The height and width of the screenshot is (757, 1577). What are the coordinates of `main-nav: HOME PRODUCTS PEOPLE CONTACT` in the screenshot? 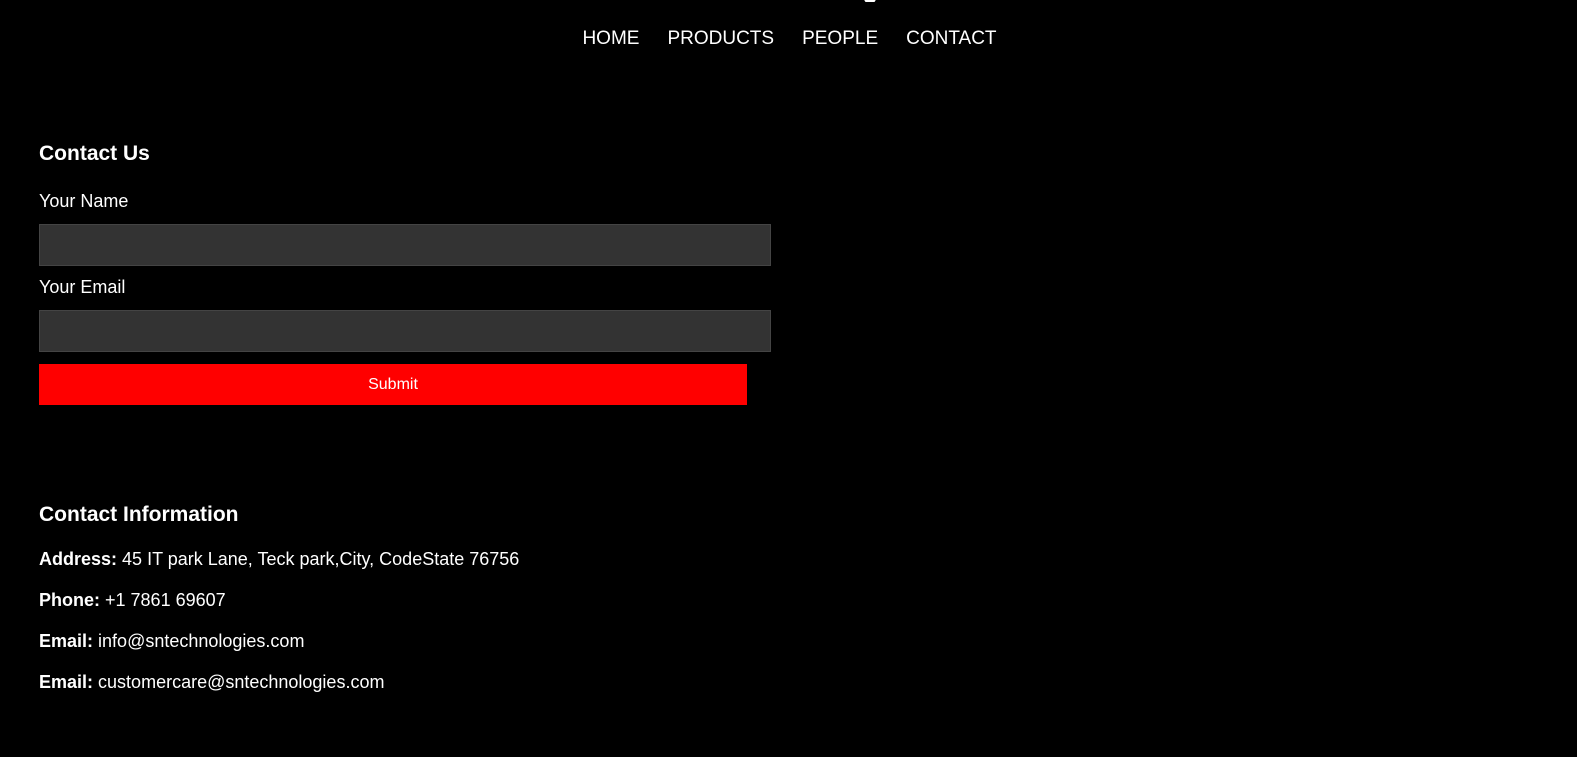 It's located at (788, 39).